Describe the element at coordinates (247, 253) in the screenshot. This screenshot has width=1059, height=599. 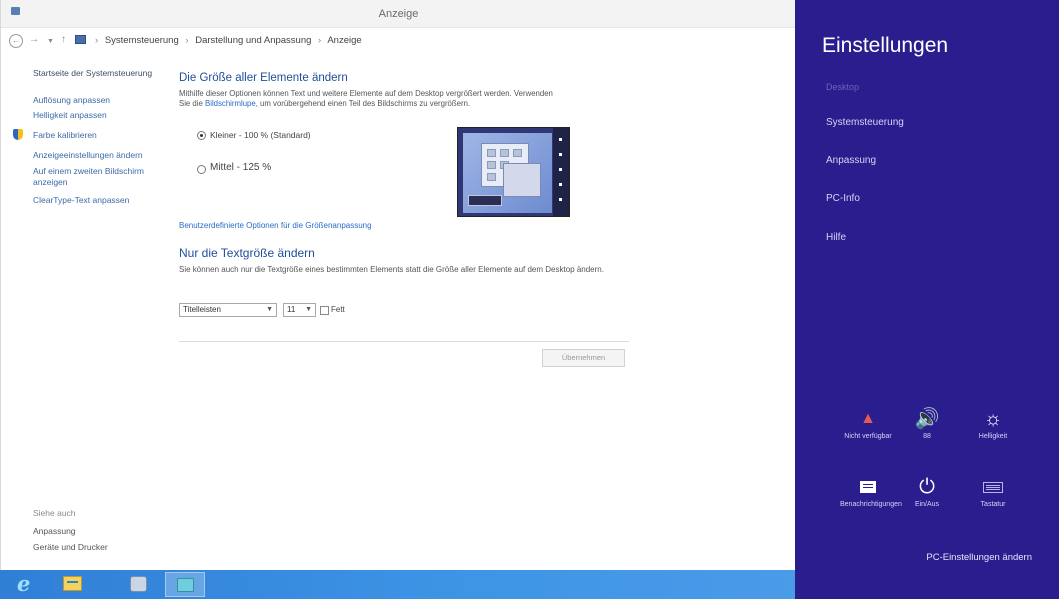
I see `text-size-heading: Nur die Textgröße ändern` at that location.